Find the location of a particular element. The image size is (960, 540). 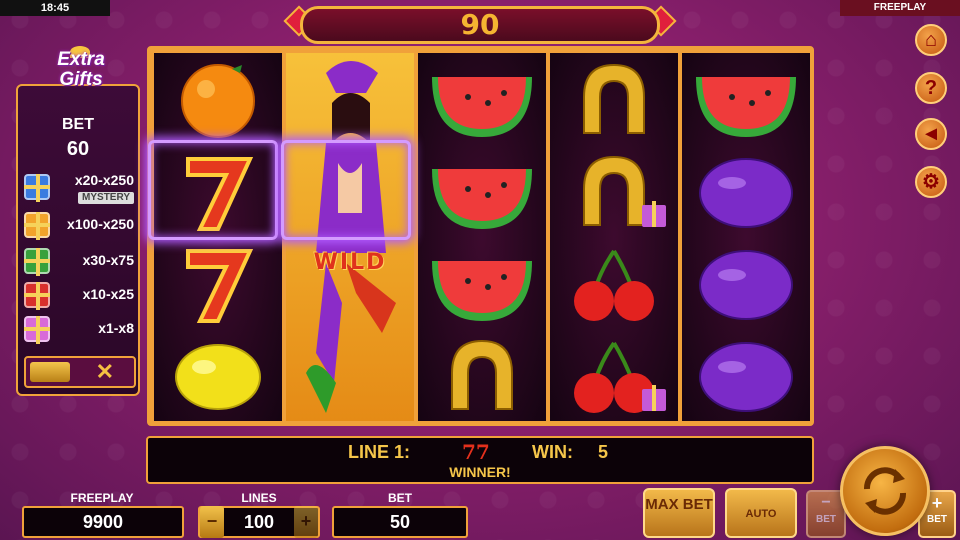

payout-row: x30-x75 is located at coordinates (79, 261).